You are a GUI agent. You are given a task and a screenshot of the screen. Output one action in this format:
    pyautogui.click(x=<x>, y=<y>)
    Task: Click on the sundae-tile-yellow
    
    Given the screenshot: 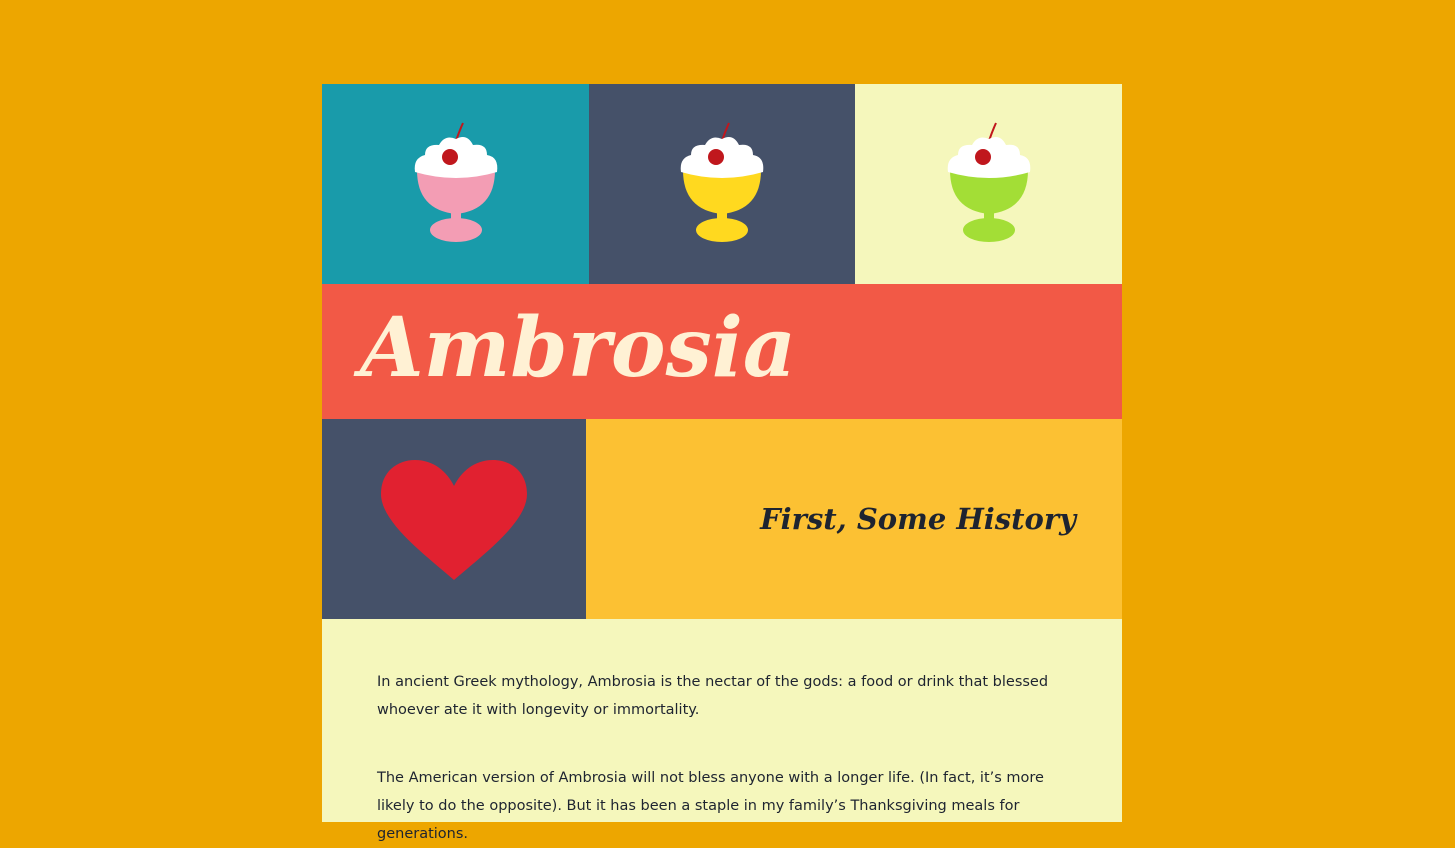 What is the action you would take?
    pyautogui.click(x=722, y=184)
    